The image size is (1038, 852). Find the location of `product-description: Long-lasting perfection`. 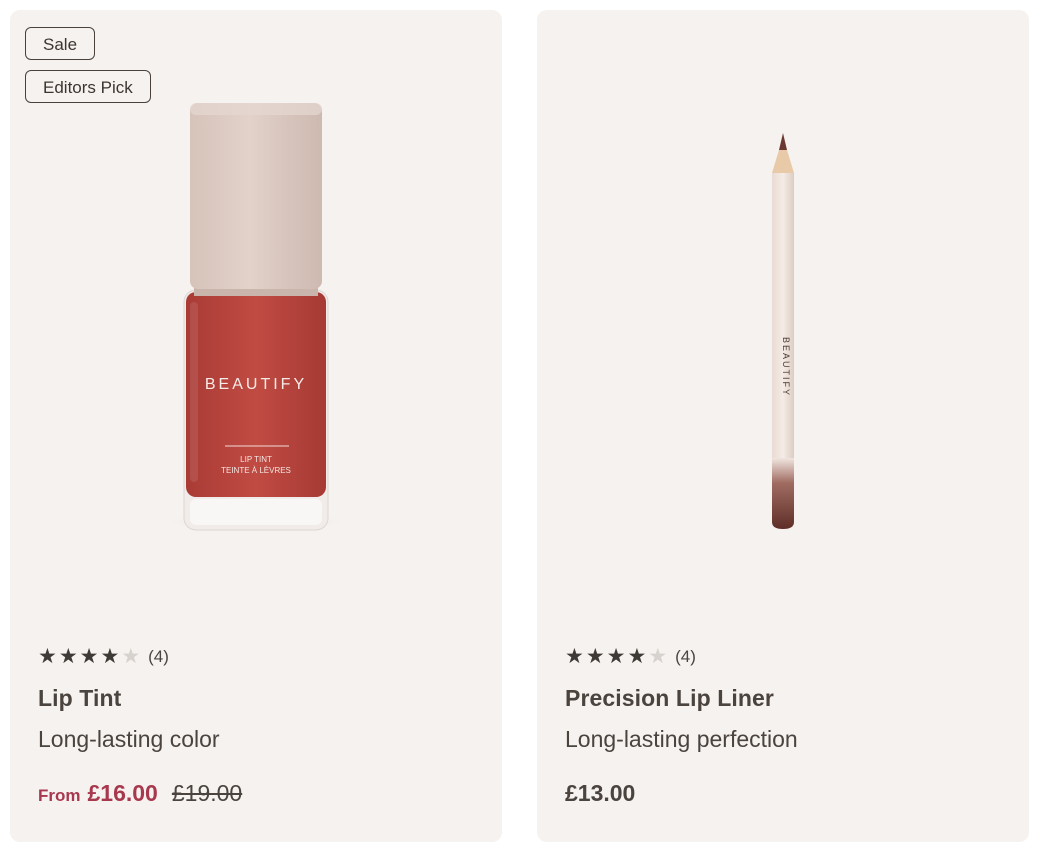

product-description: Long-lasting perfection is located at coordinates (681, 739).